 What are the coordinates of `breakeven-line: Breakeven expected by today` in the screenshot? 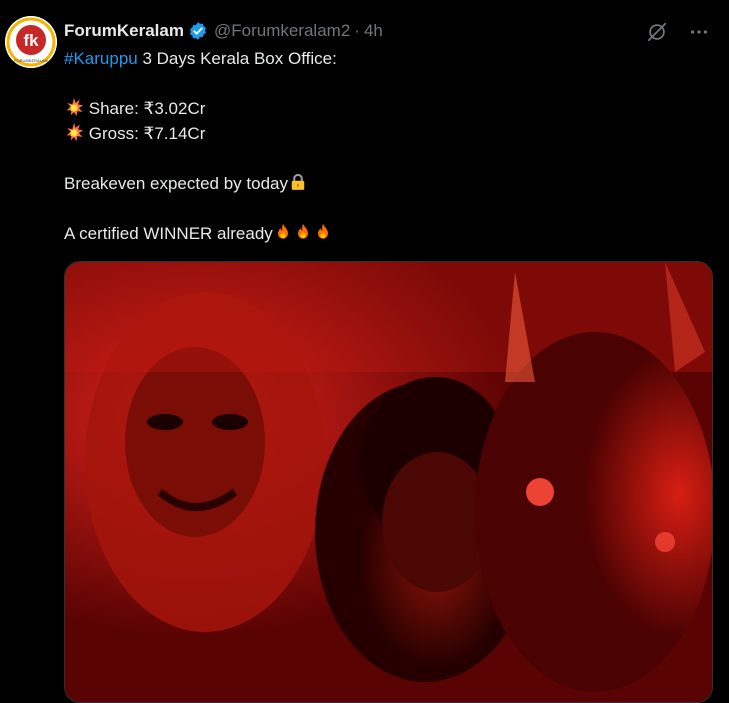 It's located at (384, 183).